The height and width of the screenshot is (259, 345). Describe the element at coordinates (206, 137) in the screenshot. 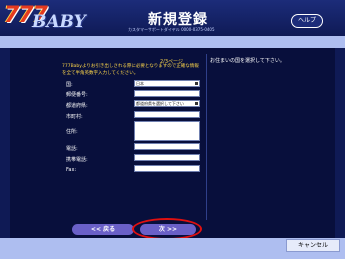

I see `panel-divider` at that location.